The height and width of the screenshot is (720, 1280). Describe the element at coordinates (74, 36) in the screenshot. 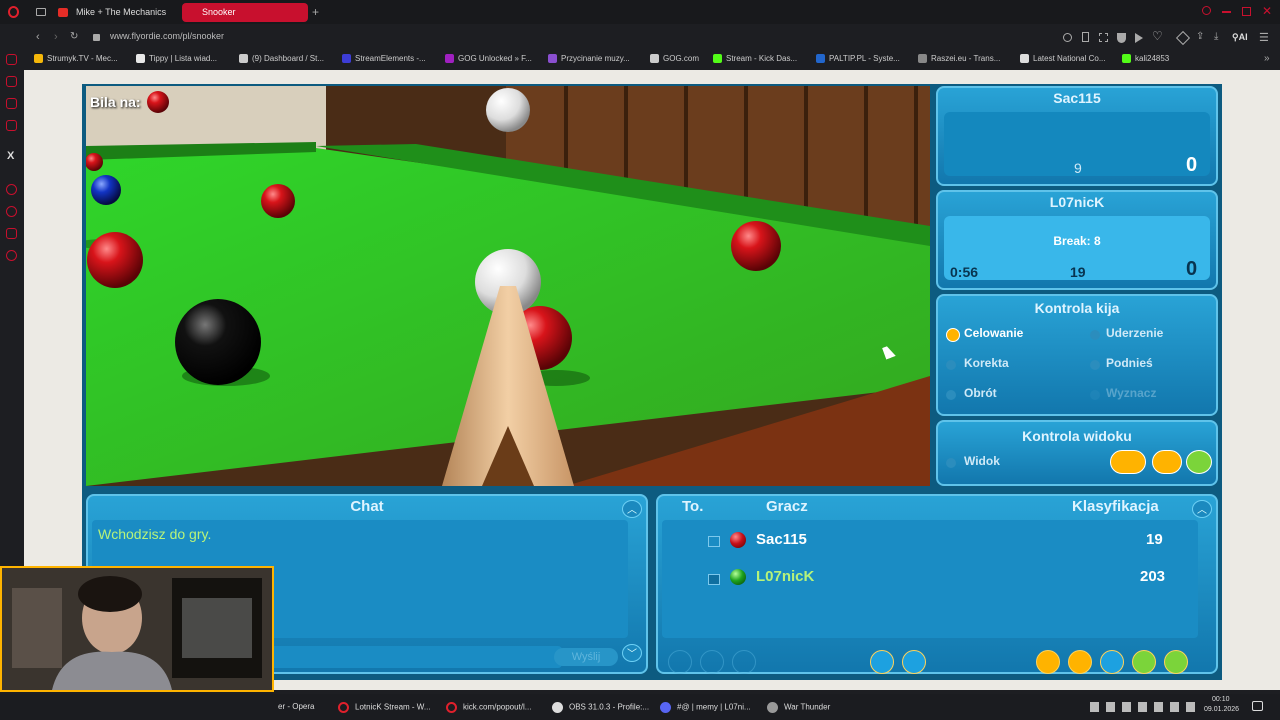

I see `reload-icon: ↻` at that location.